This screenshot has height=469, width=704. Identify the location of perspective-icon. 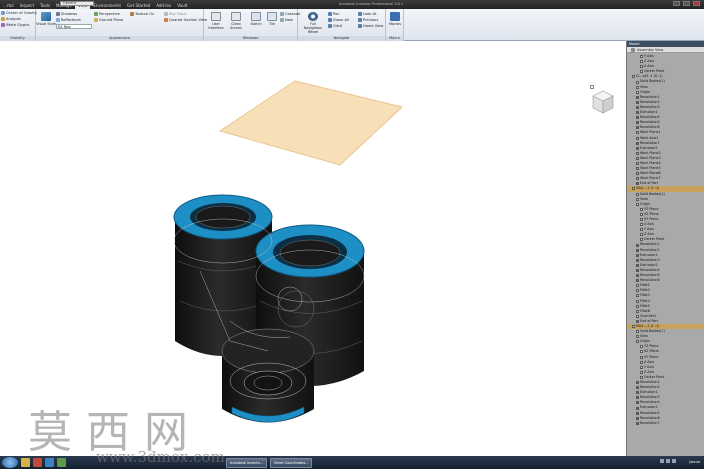
(96, 14).